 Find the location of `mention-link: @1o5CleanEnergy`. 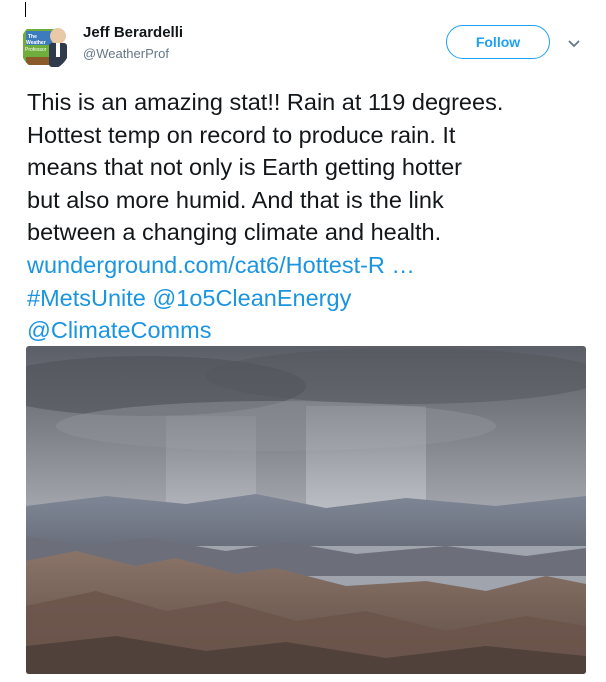

mention-link: @1o5CleanEnergy is located at coordinates (251, 298).